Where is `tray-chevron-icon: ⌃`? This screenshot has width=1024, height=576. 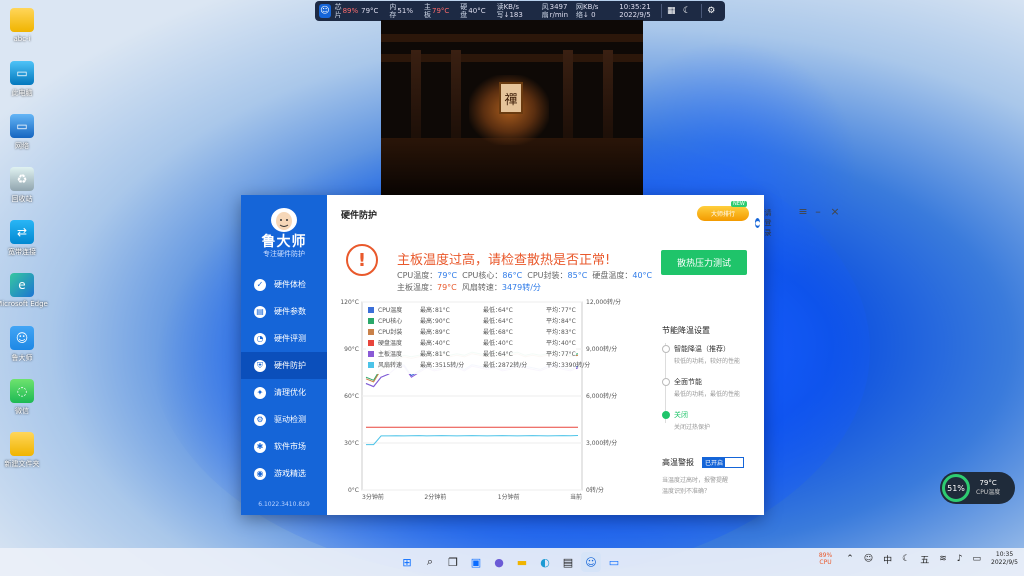
tray-chevron-icon: ⌃ is located at coordinates (850, 559).